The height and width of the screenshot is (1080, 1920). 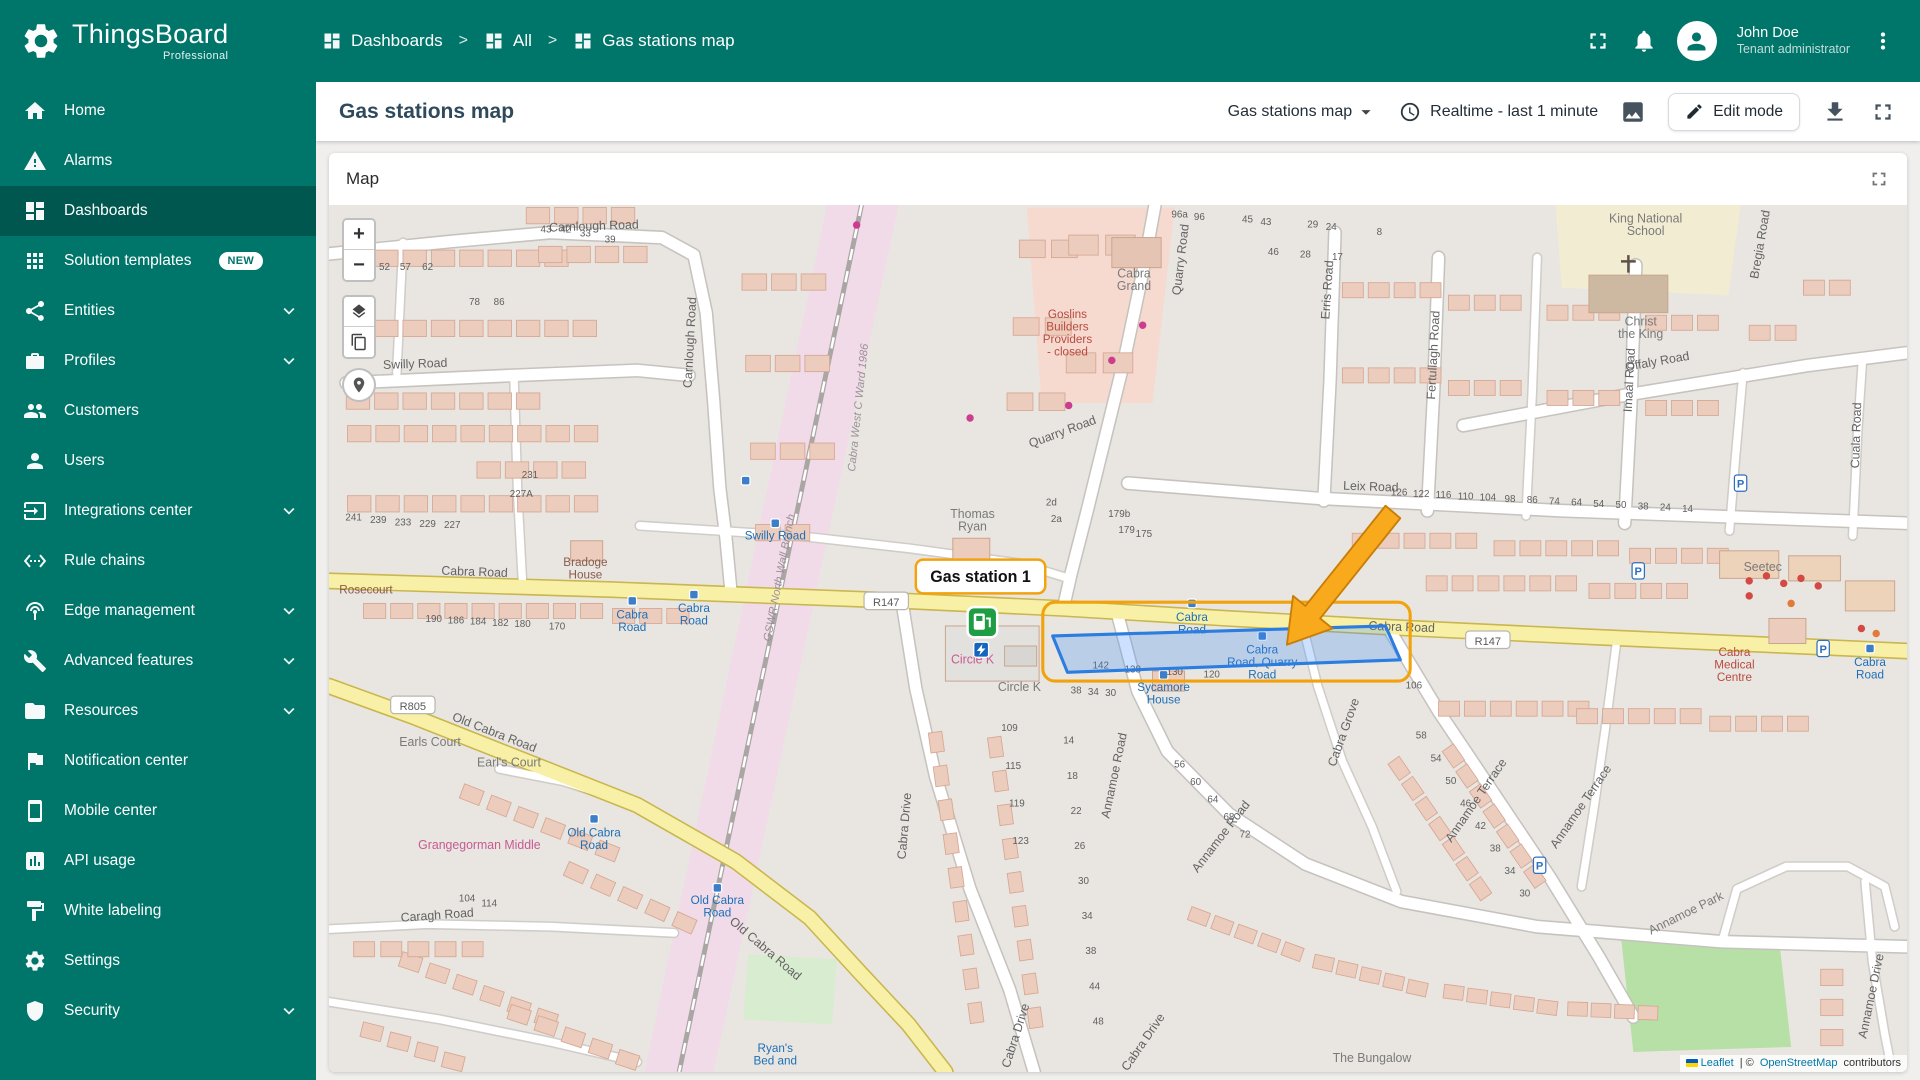 I want to click on sidebar-item-label: Rule chains, so click(x=104, y=560).